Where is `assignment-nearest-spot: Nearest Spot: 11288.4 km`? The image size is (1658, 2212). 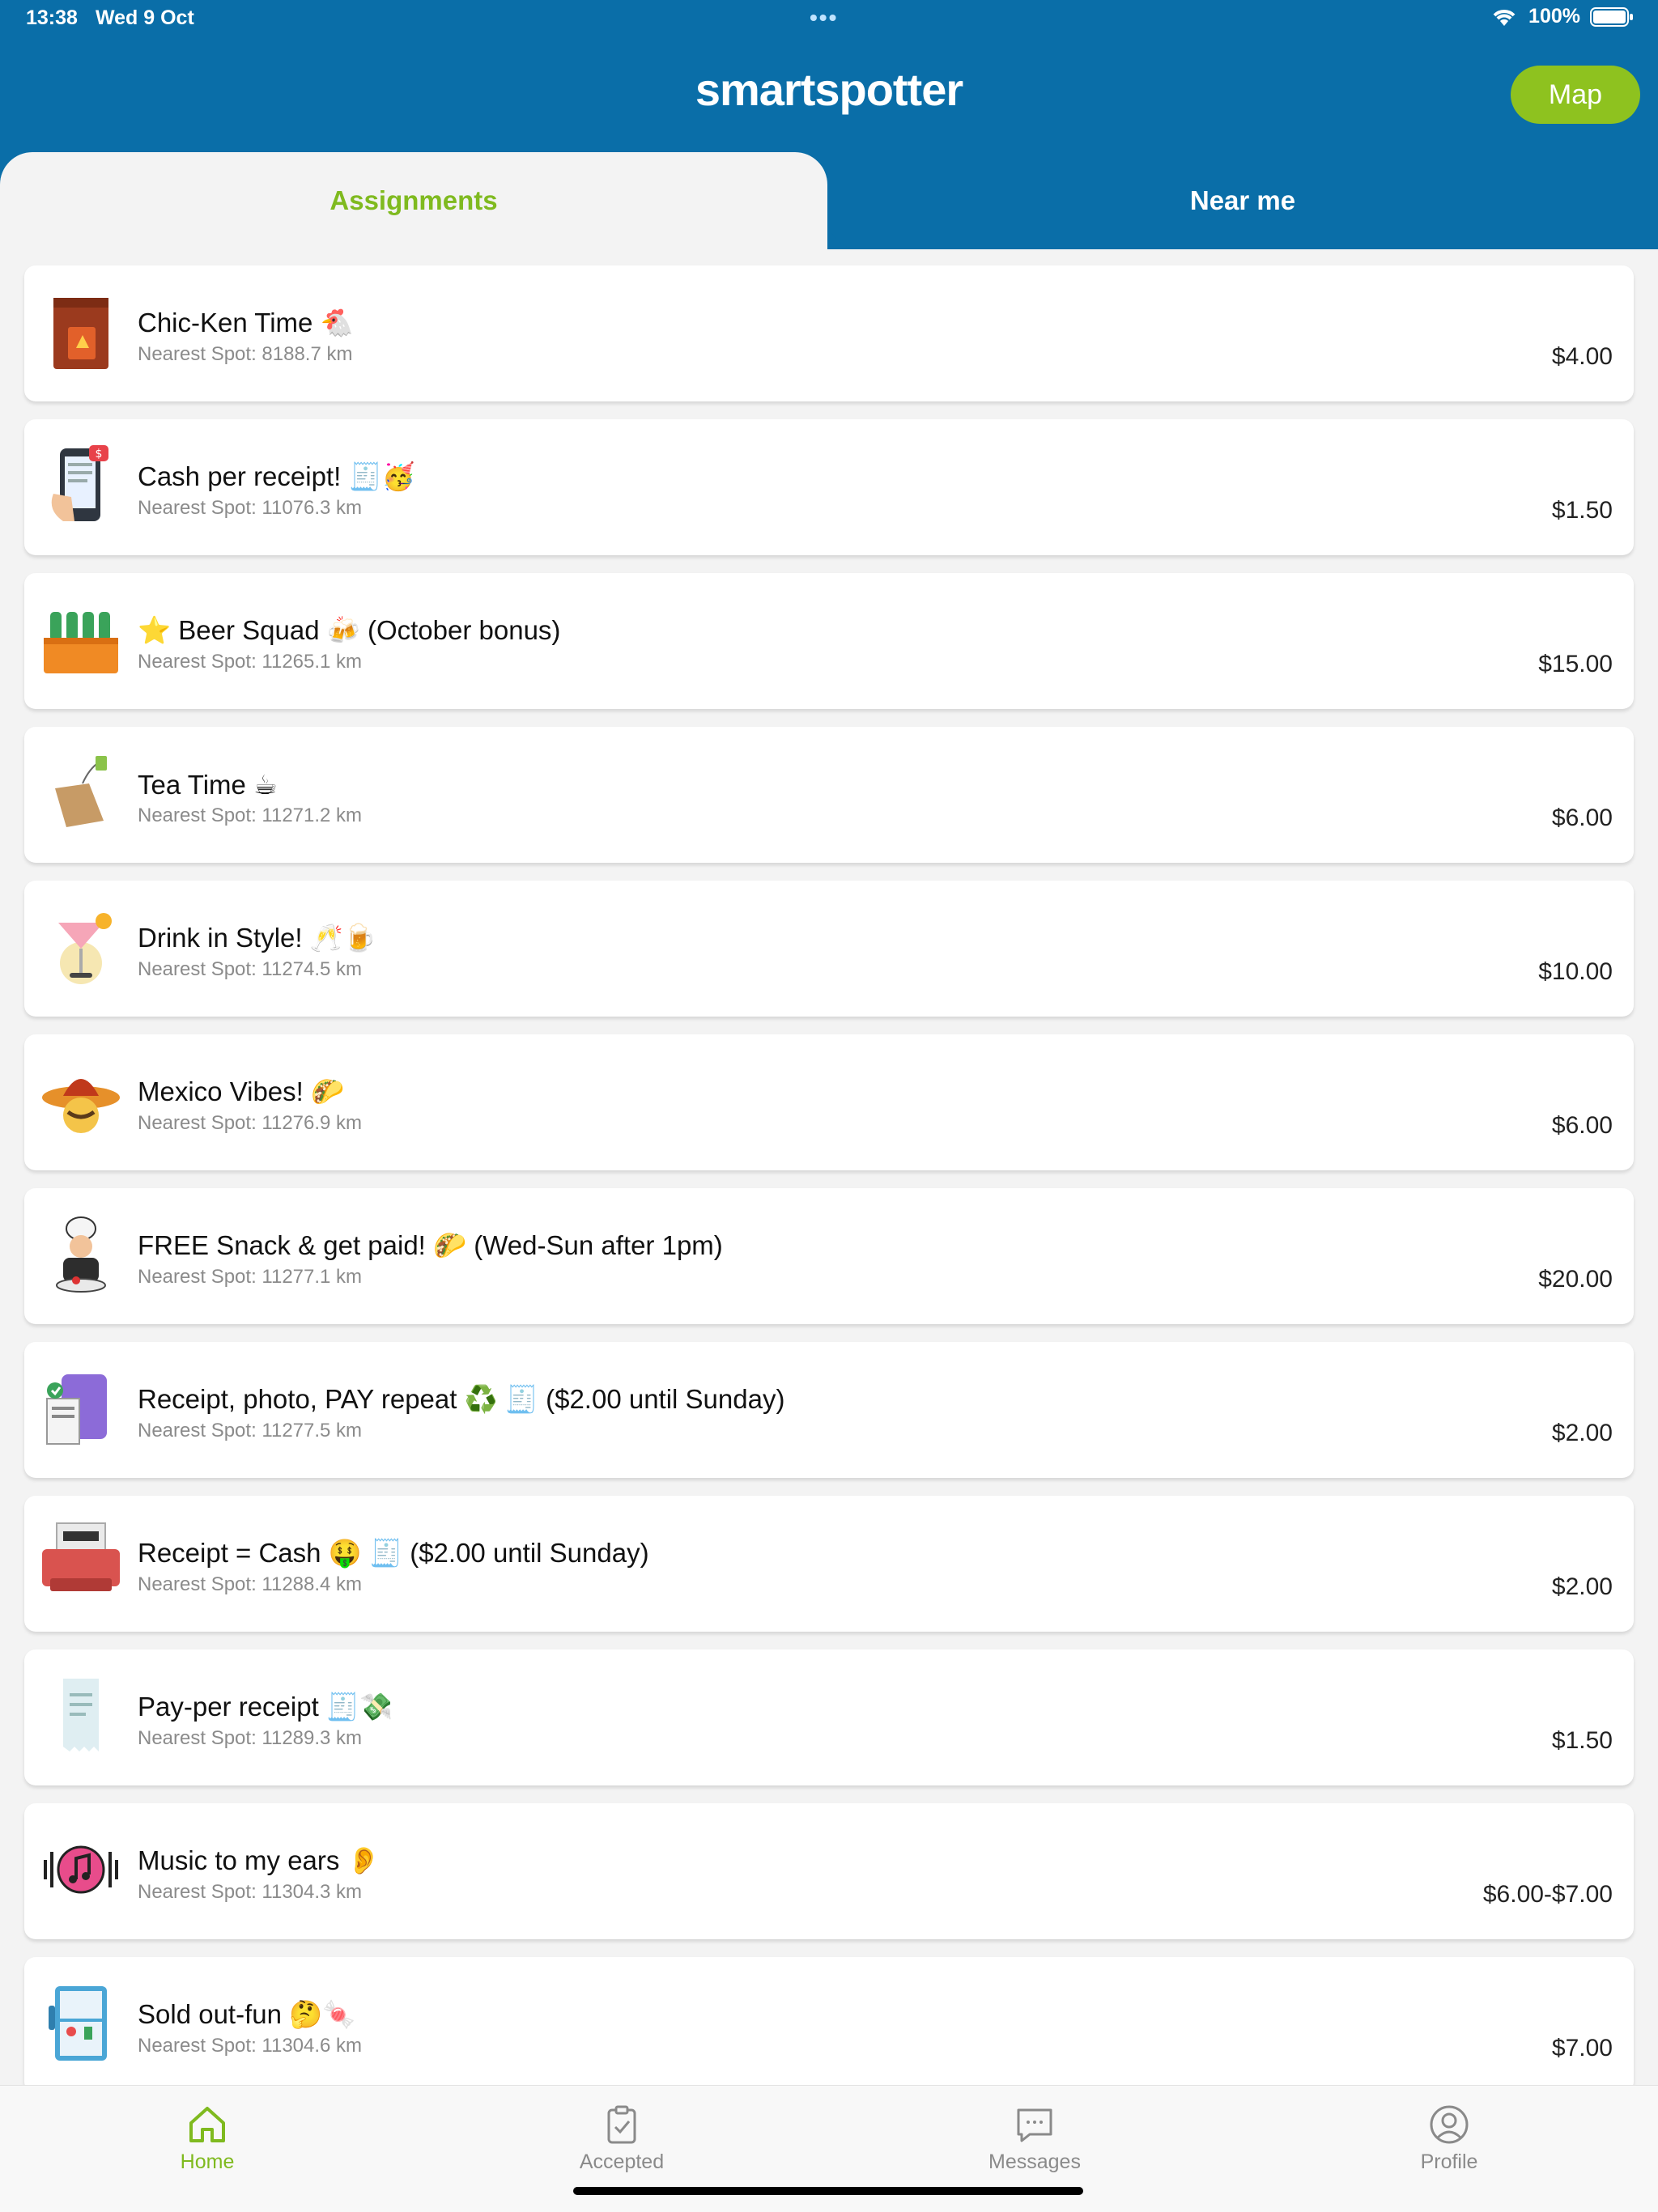
assignment-nearest-spot: Nearest Spot: 11288.4 km is located at coordinates (250, 1584).